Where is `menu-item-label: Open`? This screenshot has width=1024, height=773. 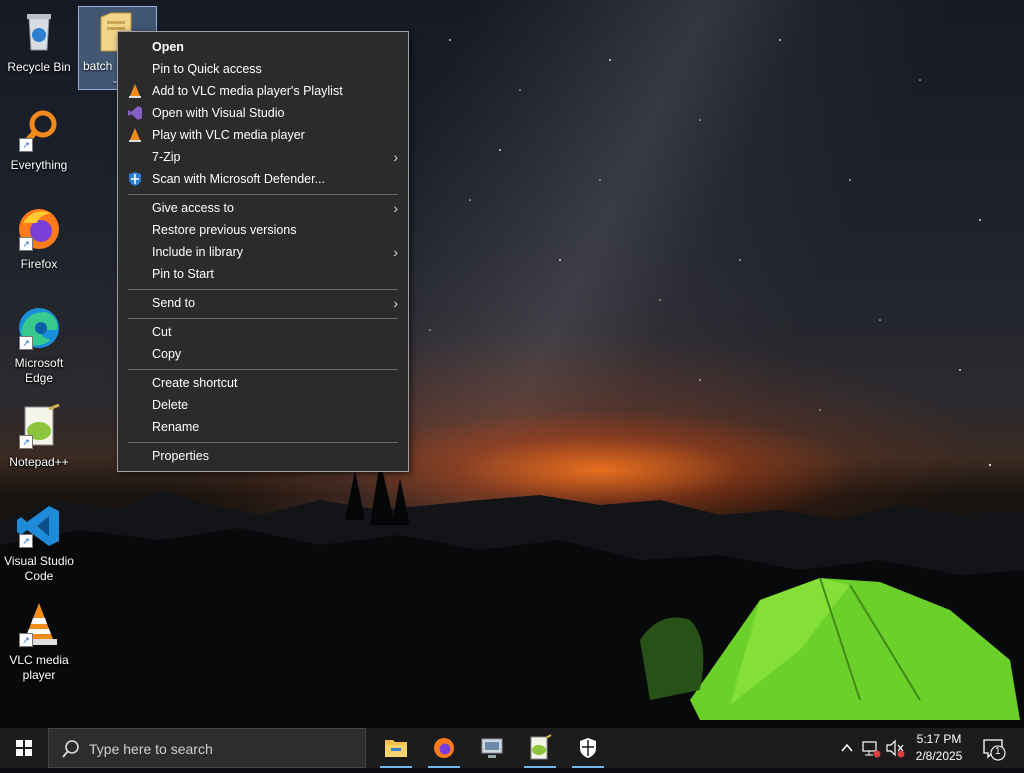
menu-item-label: Open is located at coordinates (168, 47).